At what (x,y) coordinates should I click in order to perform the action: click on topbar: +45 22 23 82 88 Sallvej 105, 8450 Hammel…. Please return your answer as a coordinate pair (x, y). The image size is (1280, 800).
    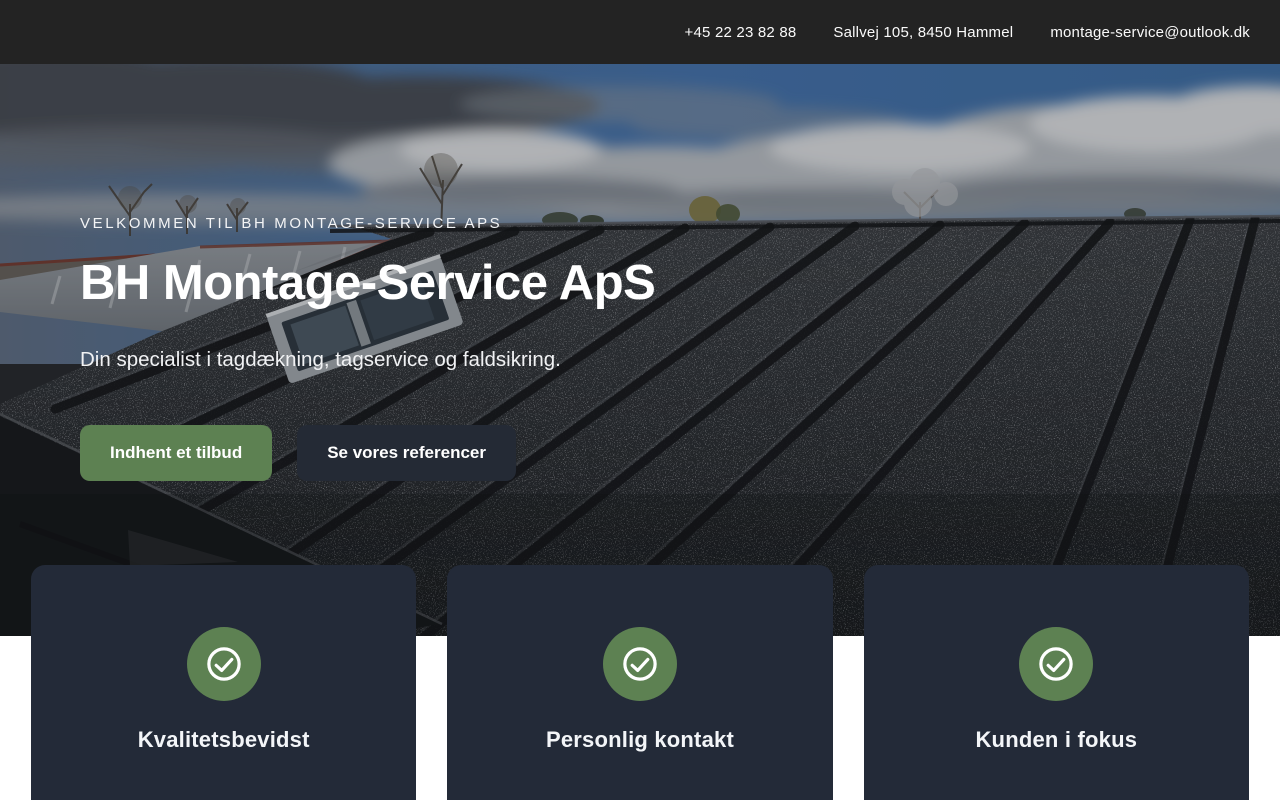
    Looking at the image, I should click on (640, 32).